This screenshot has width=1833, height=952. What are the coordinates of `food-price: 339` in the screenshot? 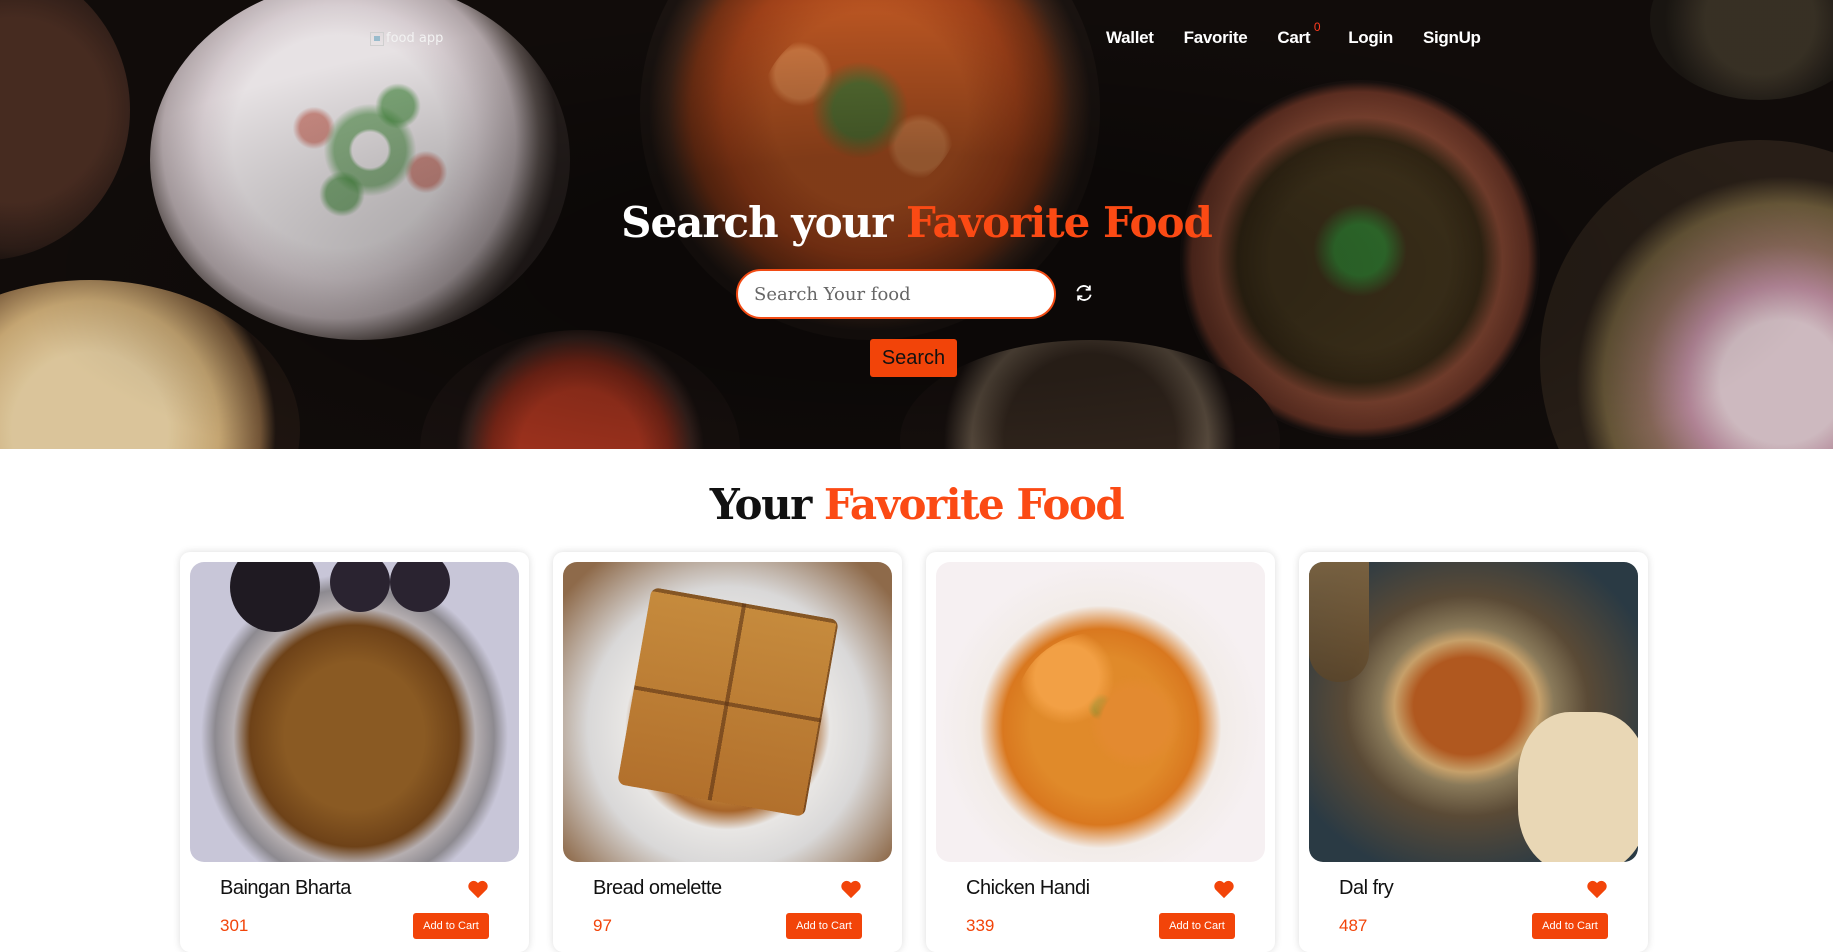 It's located at (980, 925).